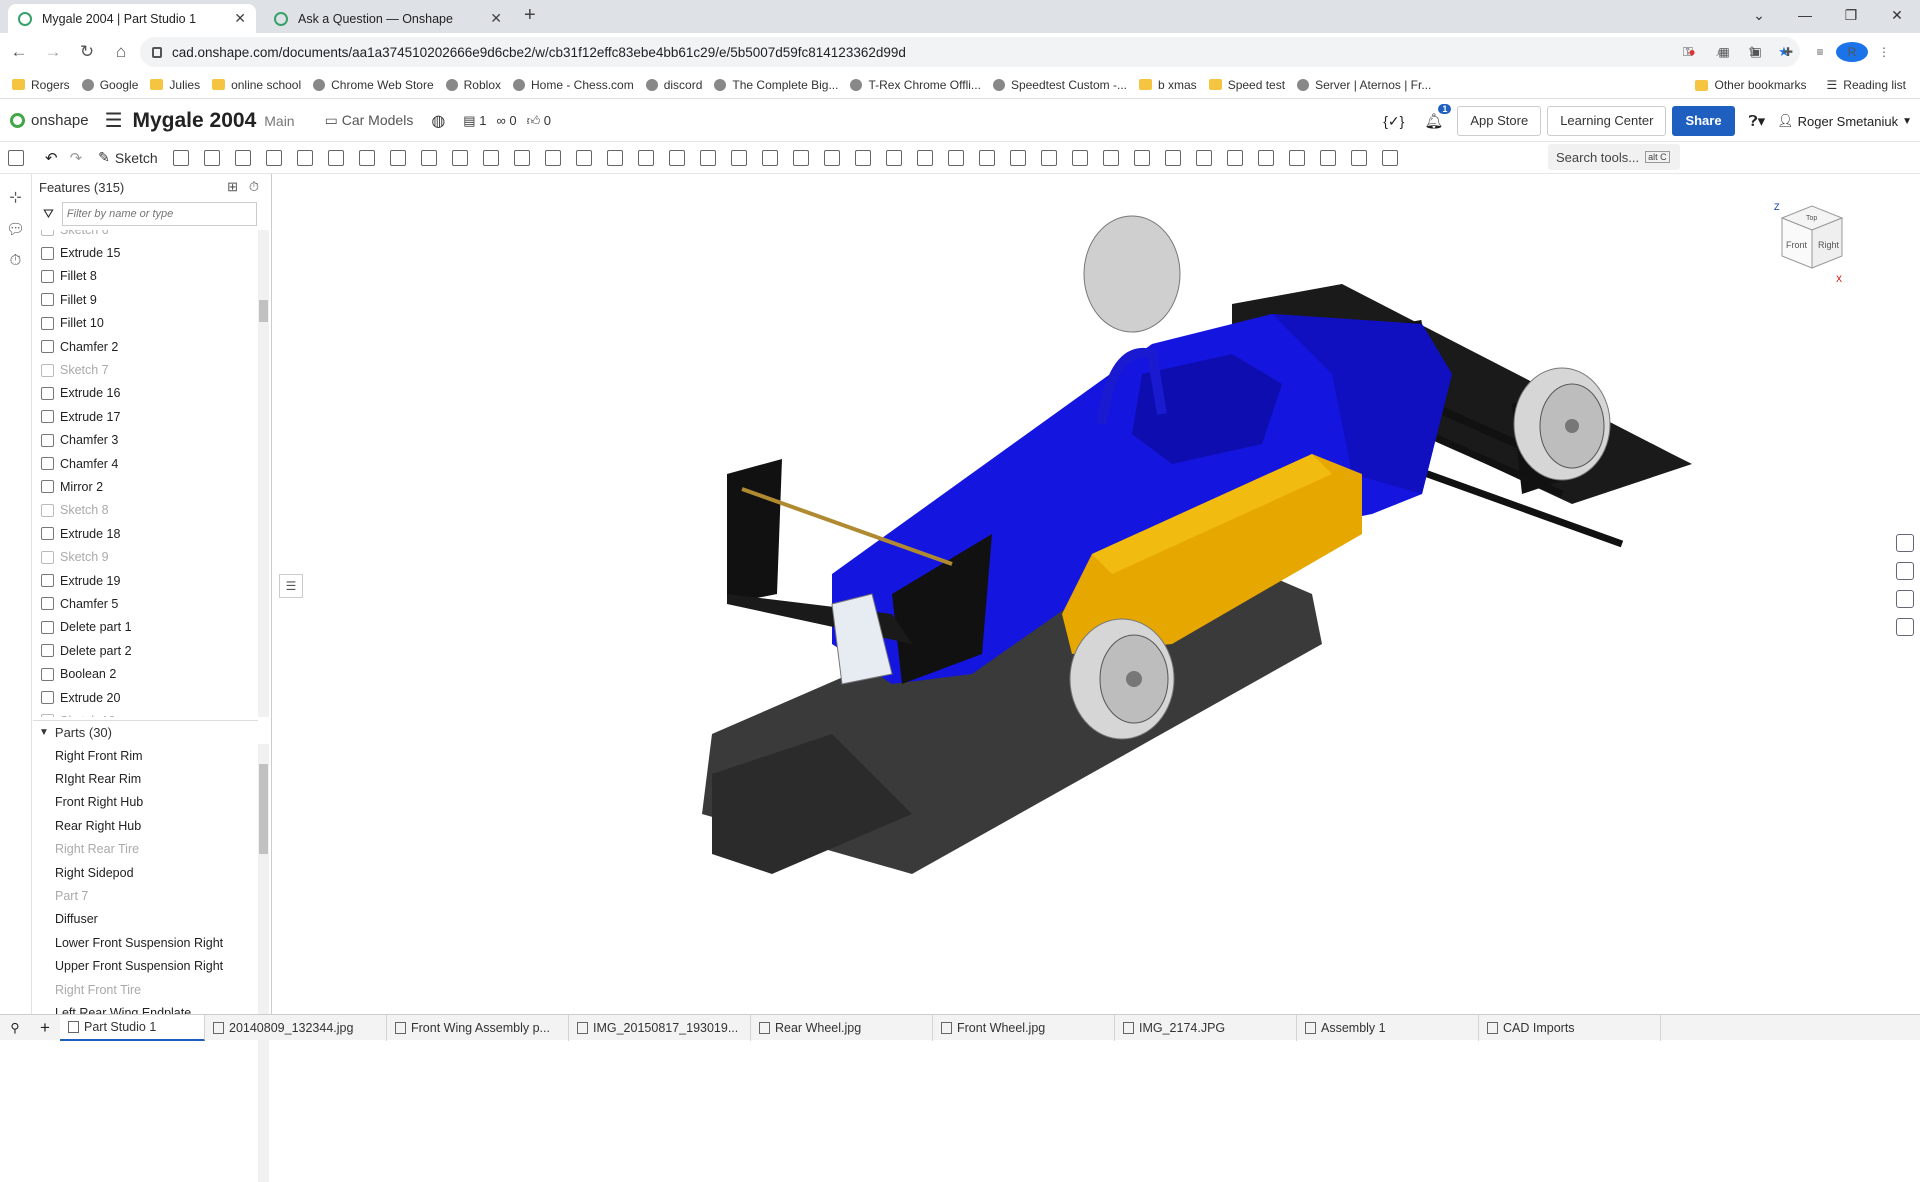 The width and height of the screenshot is (1920, 1182). What do you see at coordinates (1724, 52) in the screenshot?
I see `extension-grid-icon: ▦` at bounding box center [1724, 52].